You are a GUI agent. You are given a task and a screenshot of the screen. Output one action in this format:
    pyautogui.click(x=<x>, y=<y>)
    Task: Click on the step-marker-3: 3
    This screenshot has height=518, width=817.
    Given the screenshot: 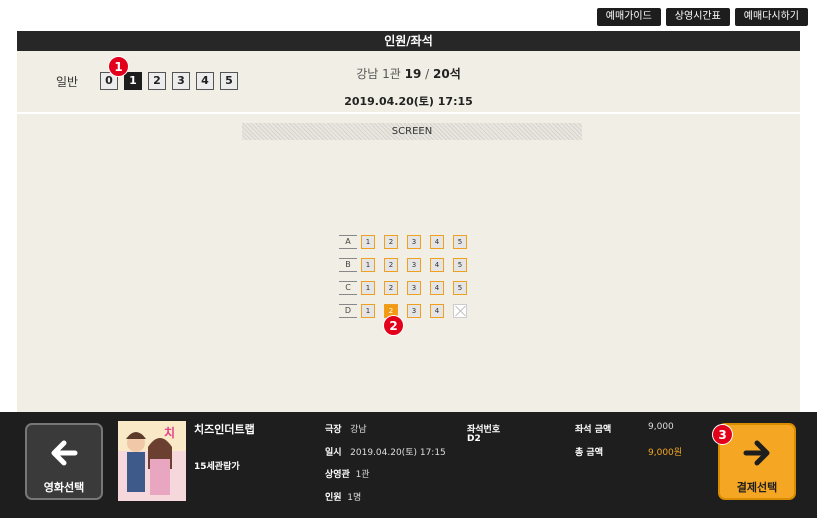 What is the action you would take?
    pyautogui.click(x=722, y=434)
    